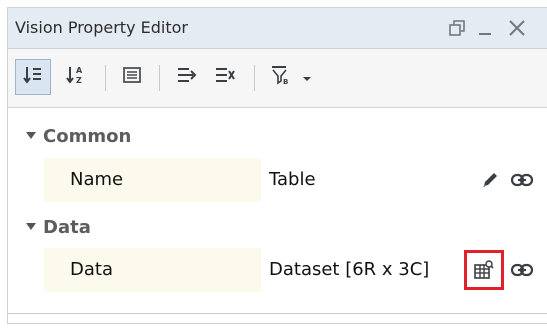  Describe the element at coordinates (484, 270) in the screenshot. I see `dataset-viewer-icon` at that location.